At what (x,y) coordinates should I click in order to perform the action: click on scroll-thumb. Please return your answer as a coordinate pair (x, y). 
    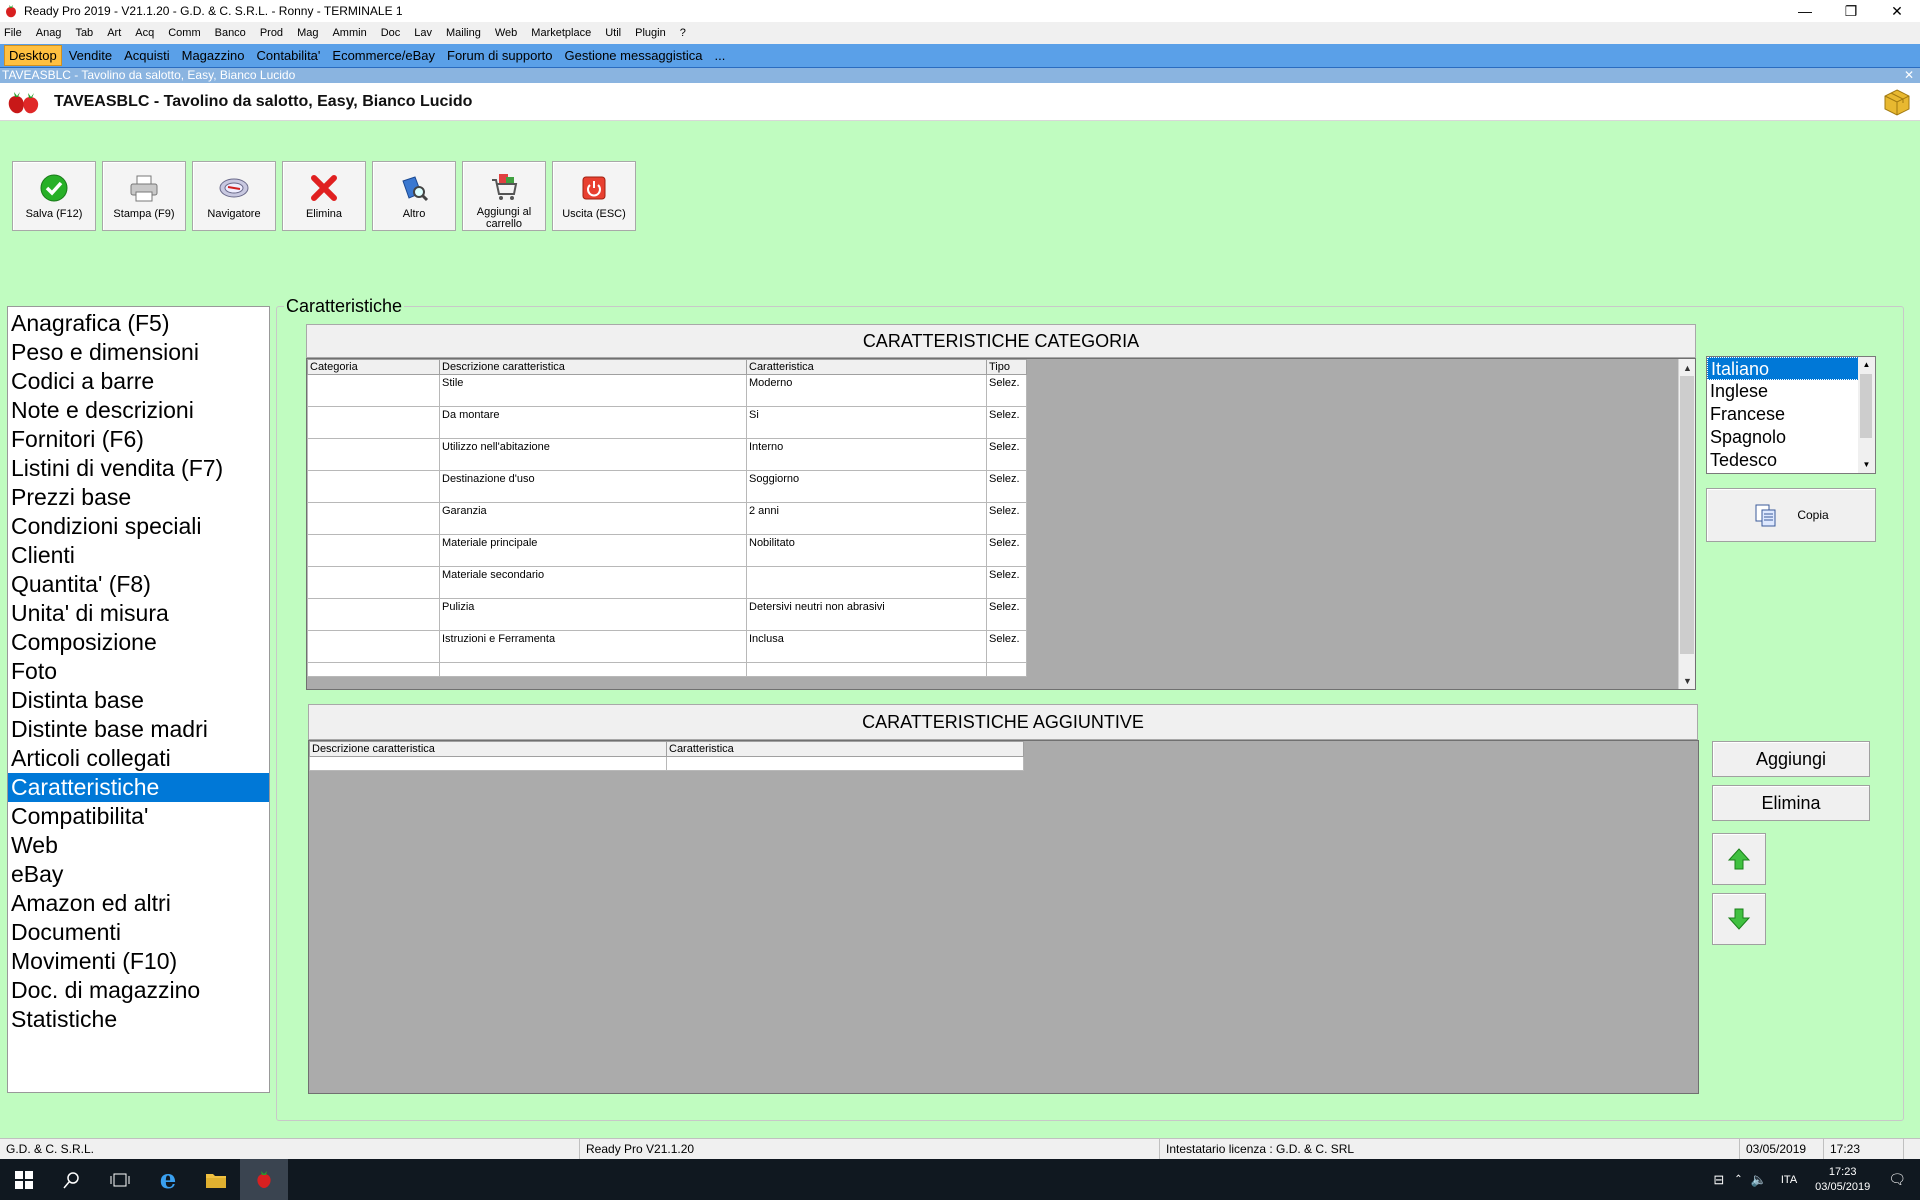
    Looking at the image, I should click on (1866, 406).